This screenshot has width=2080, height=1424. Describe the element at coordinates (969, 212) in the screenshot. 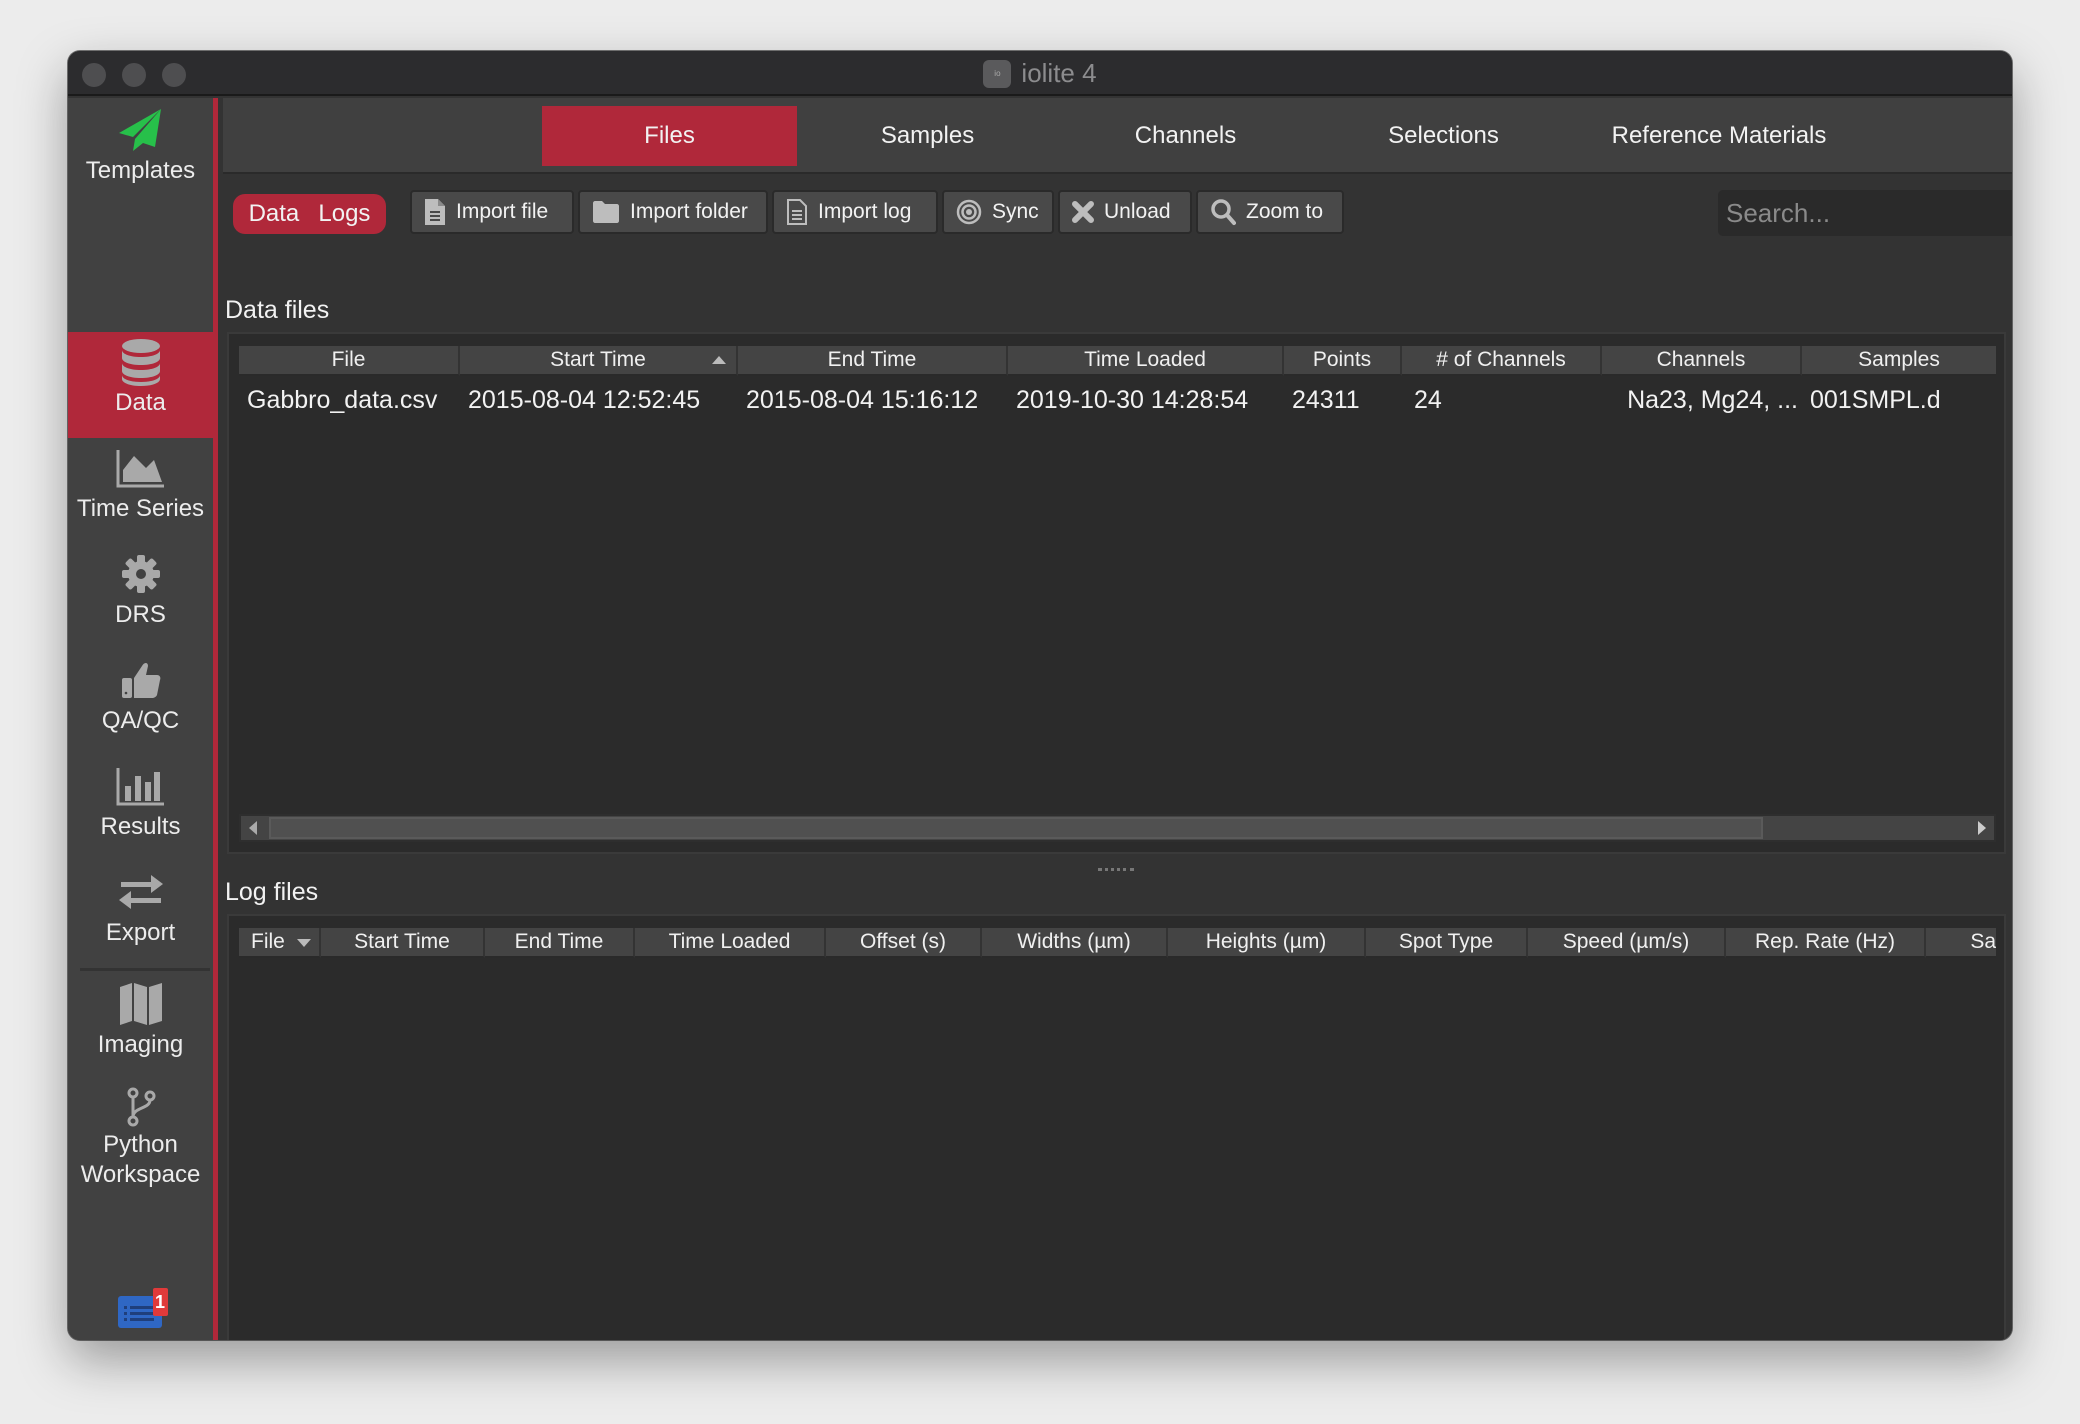

I see `target-rings-icon` at that location.